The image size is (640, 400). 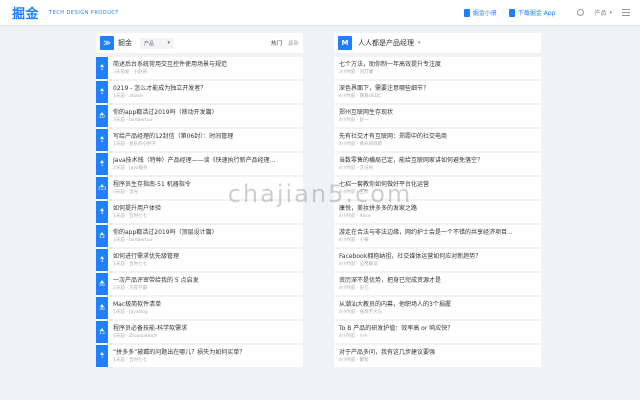 I want to click on item-body: 一次产品评审带给我的 5 点启发 2天前 · 巧克学霸, so click(x=205, y=284).